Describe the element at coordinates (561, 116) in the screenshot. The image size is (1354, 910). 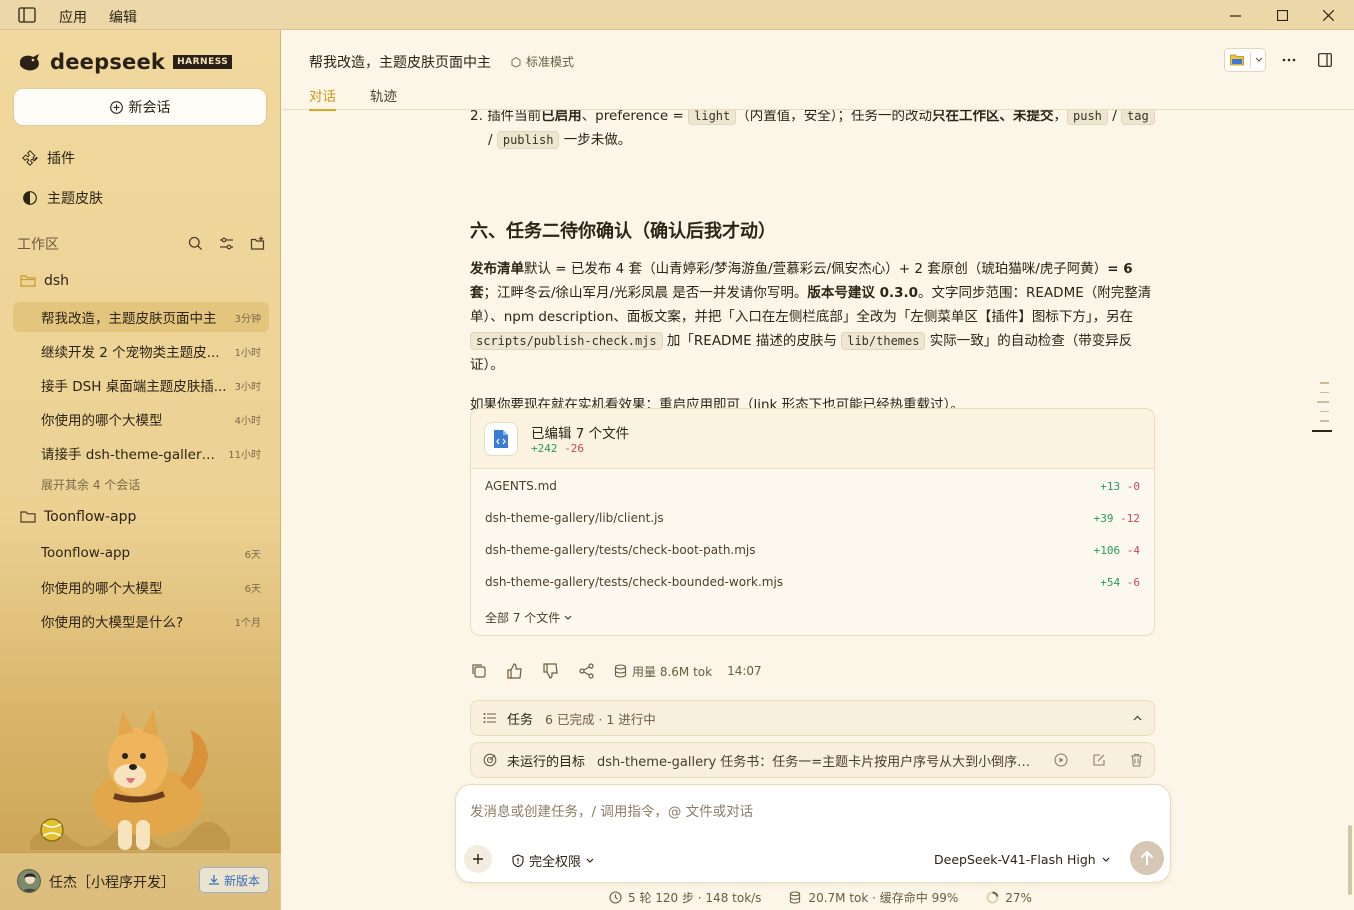
I see `text-bold: 已启用` at that location.